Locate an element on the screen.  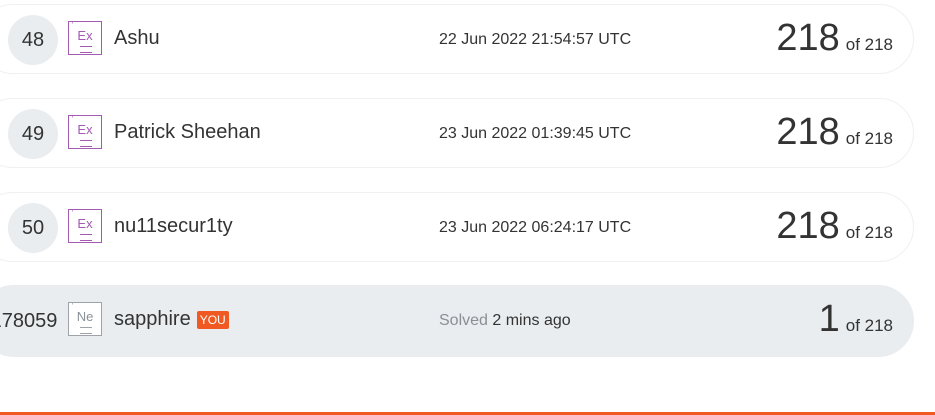
user-name: Patrick Sheehan is located at coordinates (187, 132).